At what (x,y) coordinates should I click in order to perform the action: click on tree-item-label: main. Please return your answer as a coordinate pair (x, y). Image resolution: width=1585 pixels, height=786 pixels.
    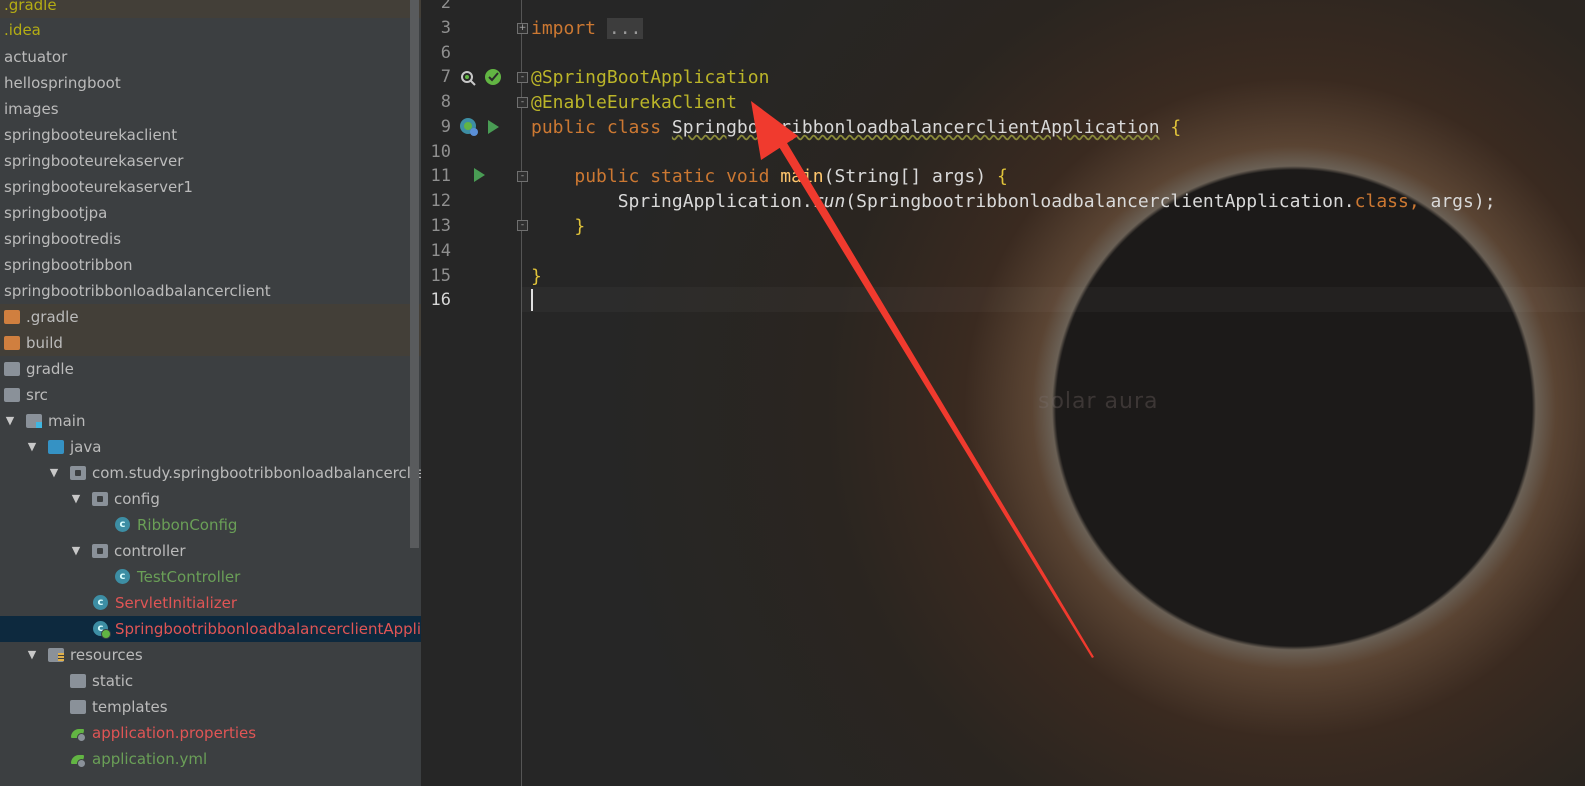
    Looking at the image, I should click on (67, 421).